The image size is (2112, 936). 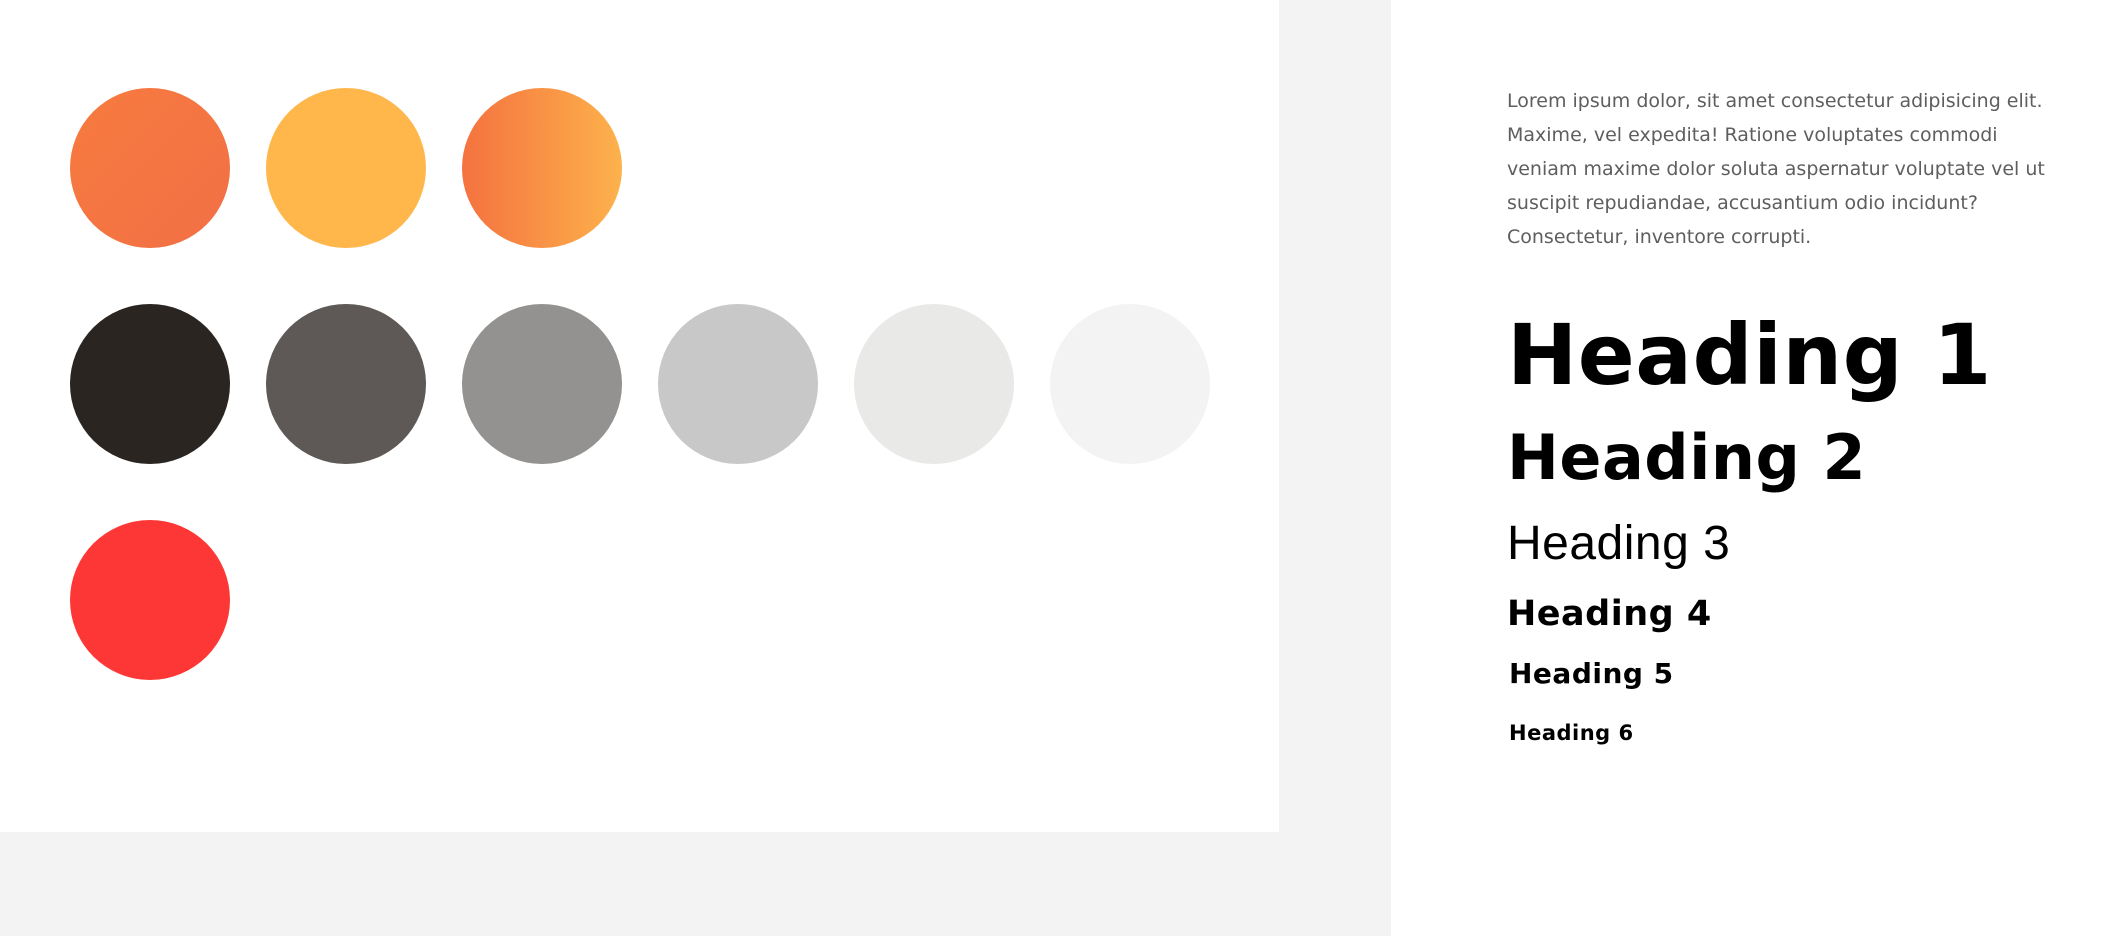 What do you see at coordinates (346, 168) in the screenshot?
I see `color-swatch-amber` at bounding box center [346, 168].